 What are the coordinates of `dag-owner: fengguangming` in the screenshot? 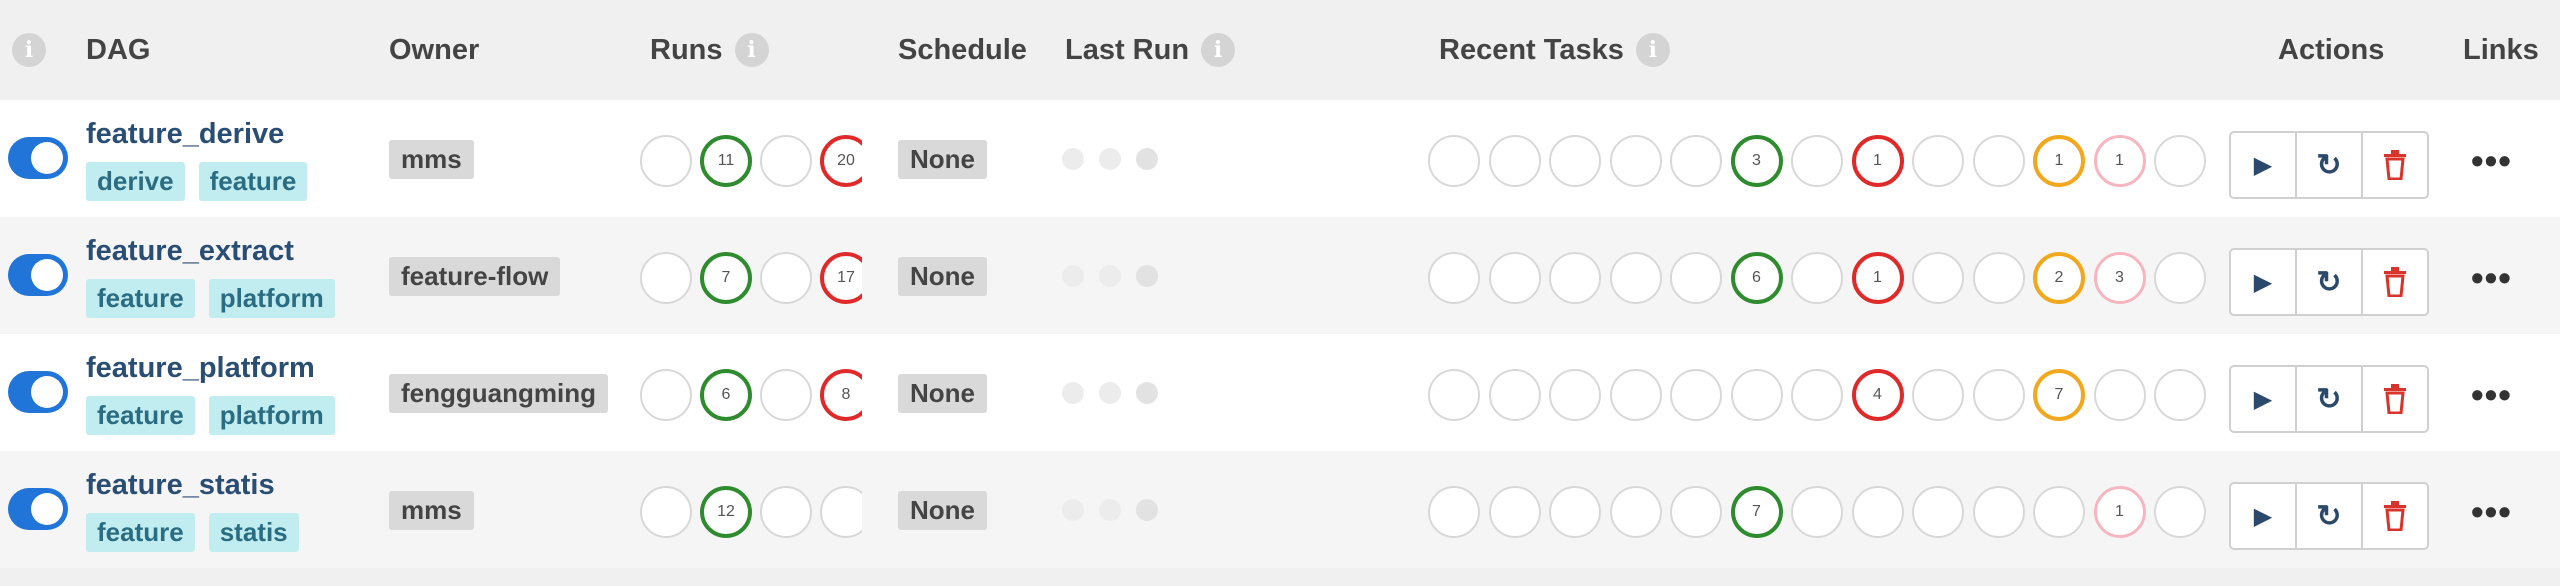 It's located at (498, 393).